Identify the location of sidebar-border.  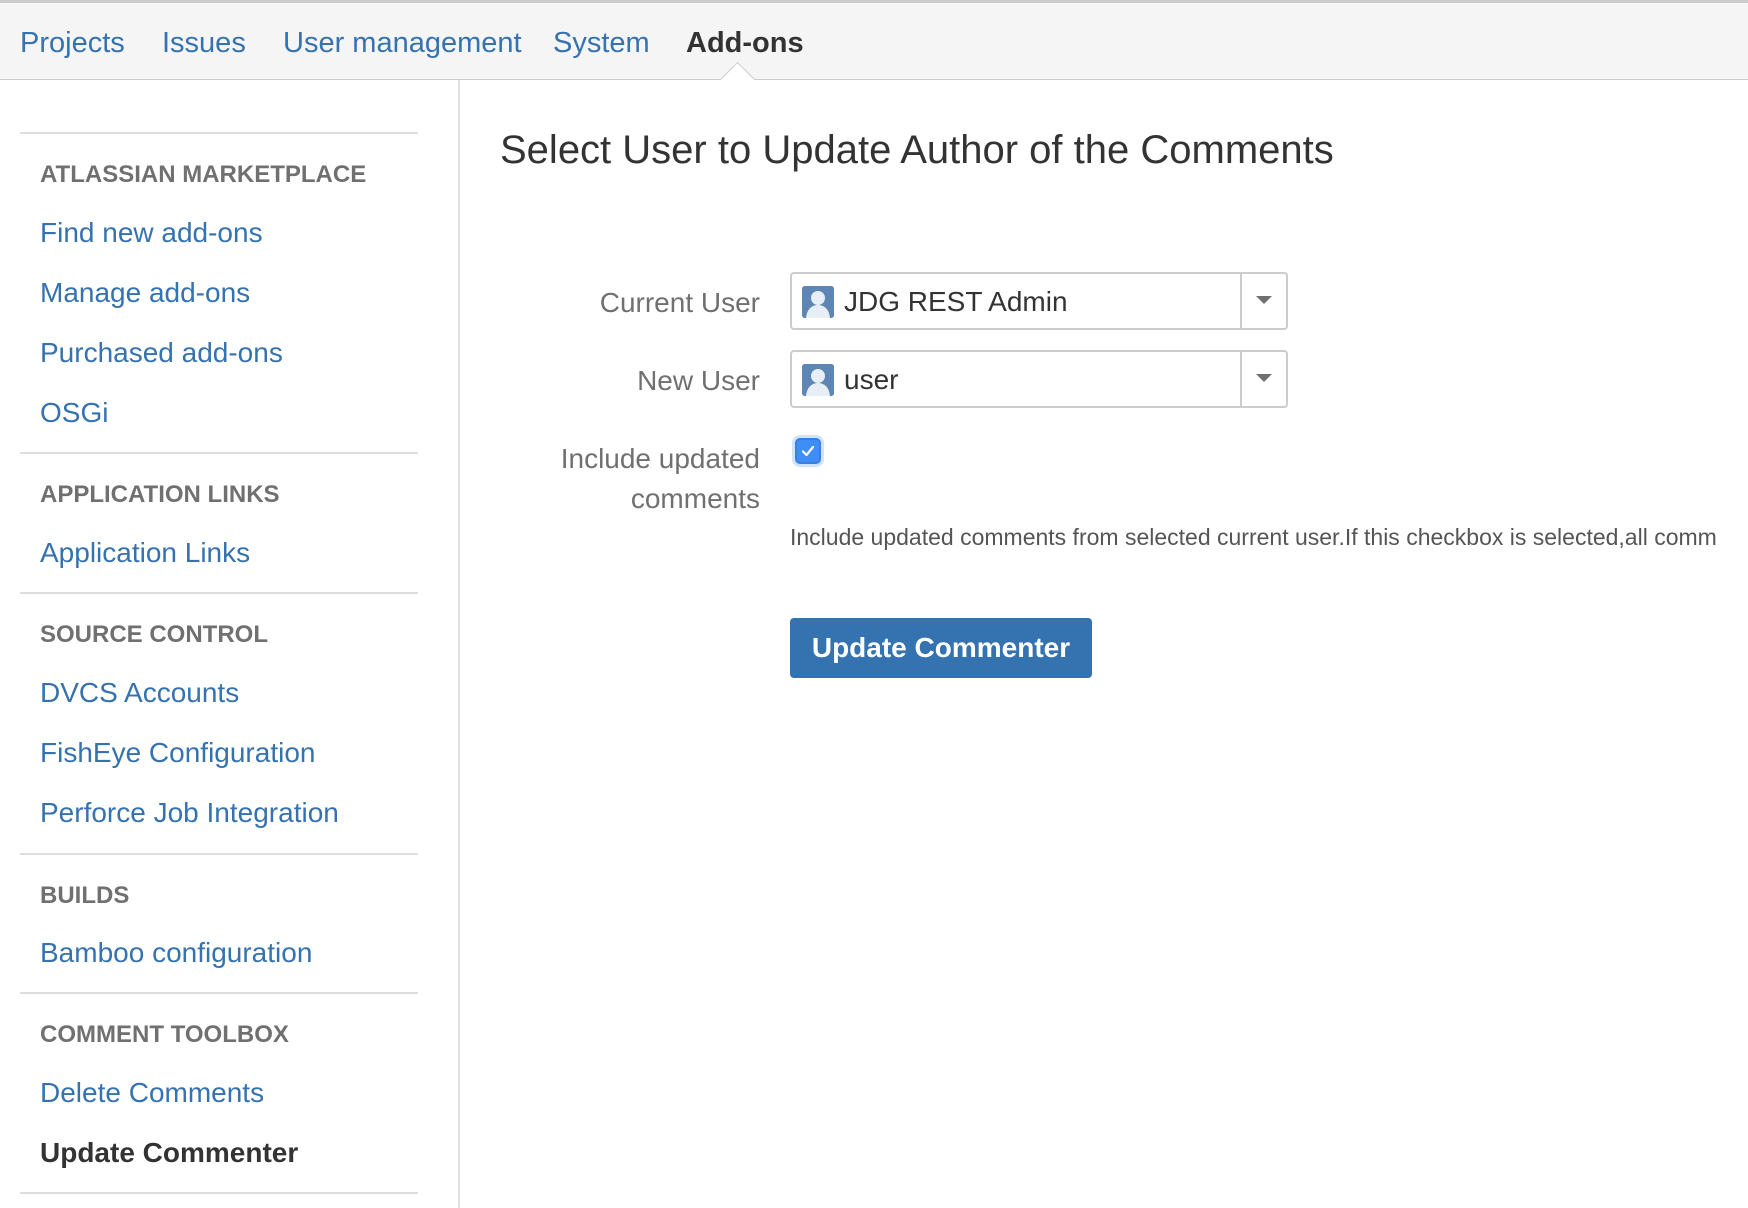
(459, 644).